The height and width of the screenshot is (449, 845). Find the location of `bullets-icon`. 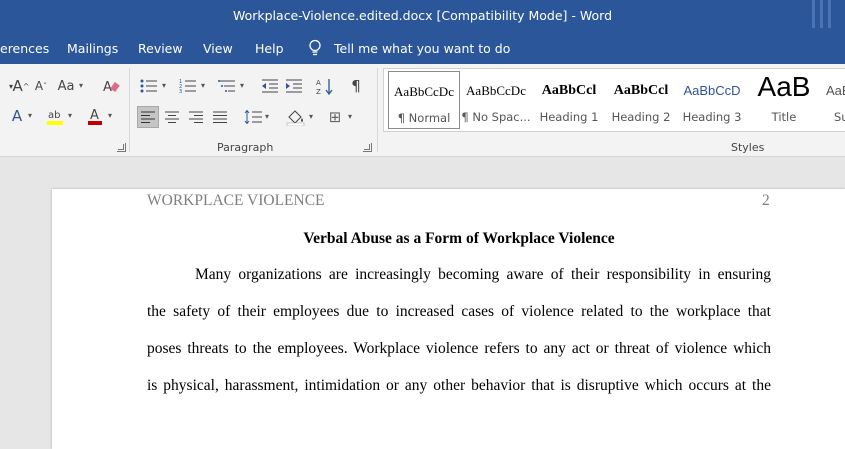

bullets-icon is located at coordinates (149, 86).